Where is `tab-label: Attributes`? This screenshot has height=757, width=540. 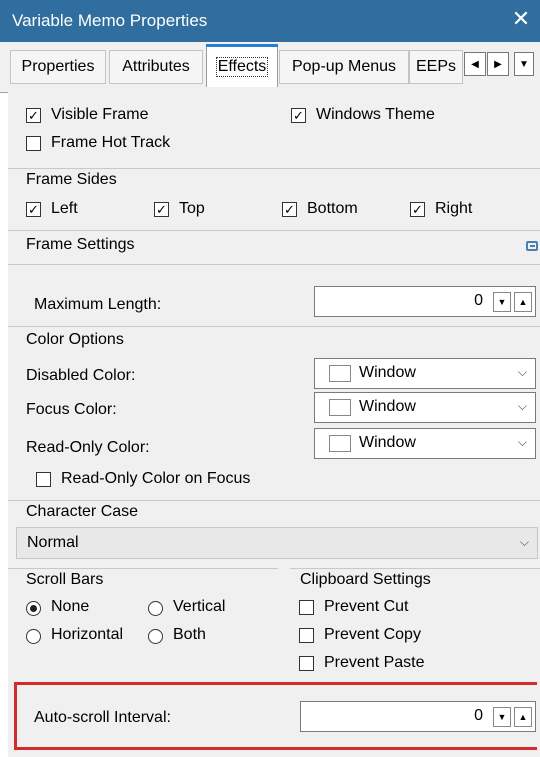 tab-label: Attributes is located at coordinates (156, 66).